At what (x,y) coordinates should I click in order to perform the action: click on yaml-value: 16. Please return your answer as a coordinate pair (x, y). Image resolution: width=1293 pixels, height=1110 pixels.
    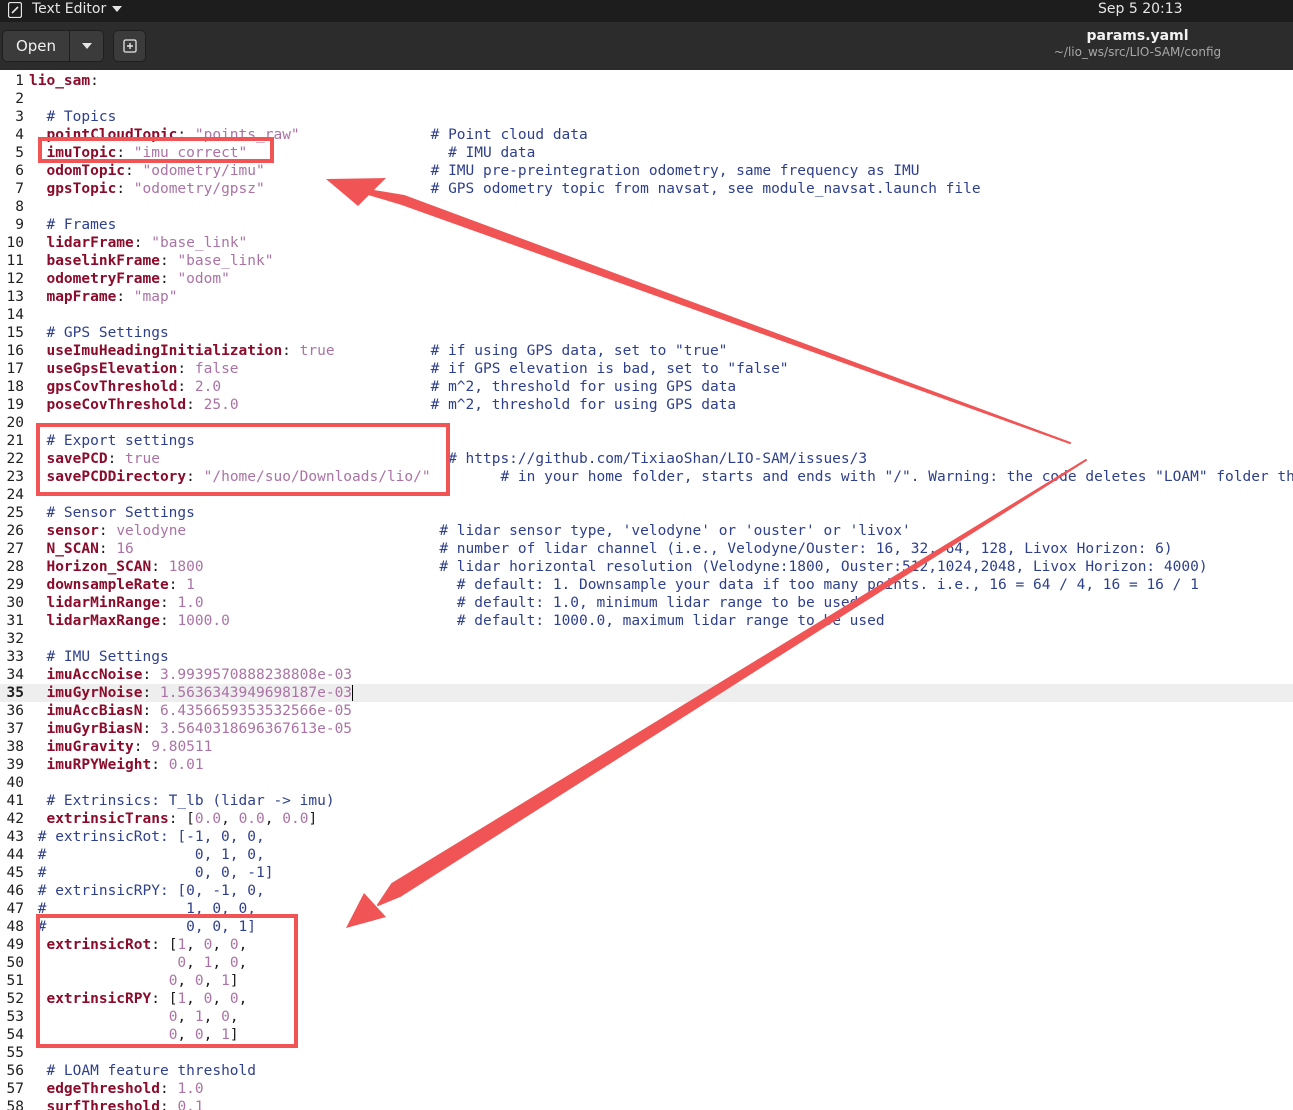
    Looking at the image, I should click on (125, 549).